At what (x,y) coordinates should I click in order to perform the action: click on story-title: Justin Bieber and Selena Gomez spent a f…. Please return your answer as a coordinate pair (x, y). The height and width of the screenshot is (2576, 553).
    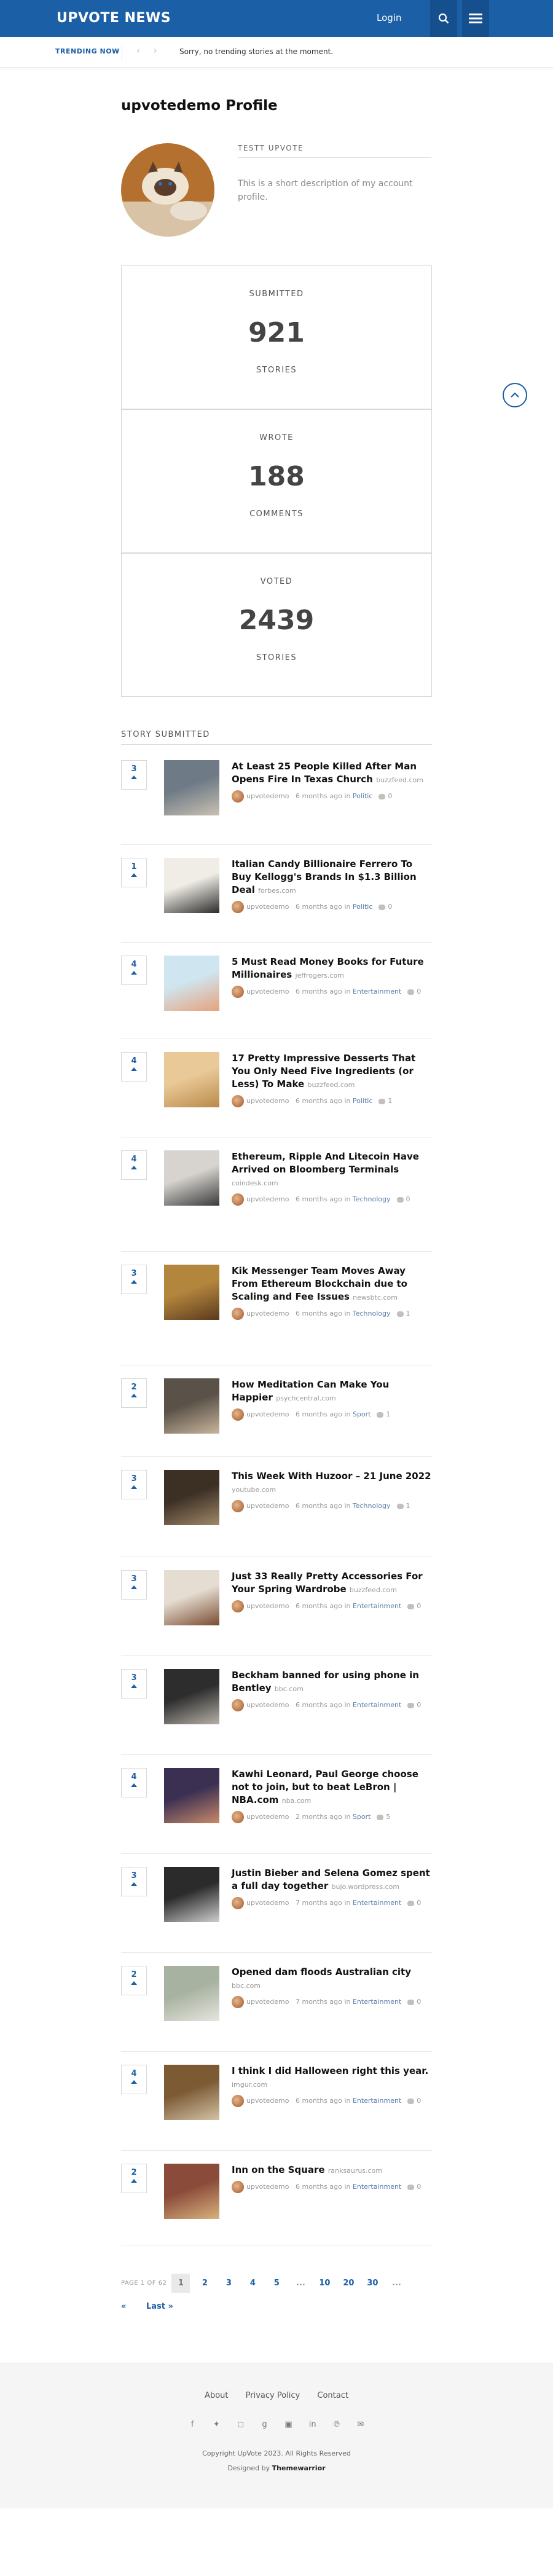
    Looking at the image, I should click on (331, 1879).